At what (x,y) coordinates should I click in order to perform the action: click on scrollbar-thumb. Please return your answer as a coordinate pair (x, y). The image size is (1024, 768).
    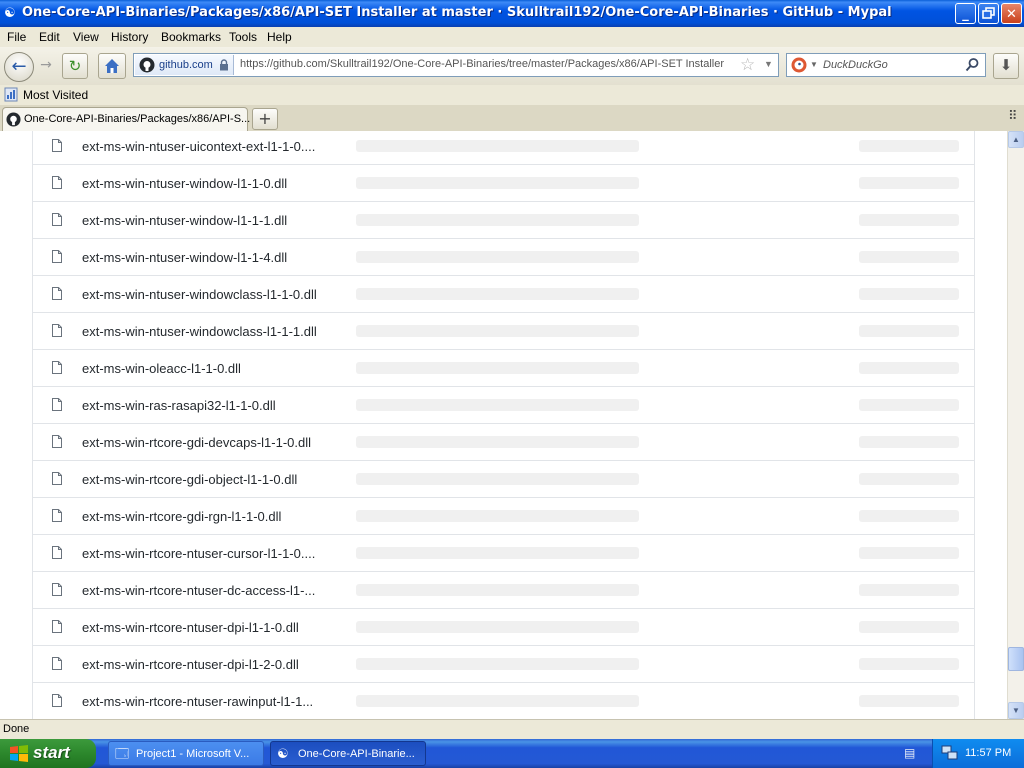
    Looking at the image, I should click on (1016, 659).